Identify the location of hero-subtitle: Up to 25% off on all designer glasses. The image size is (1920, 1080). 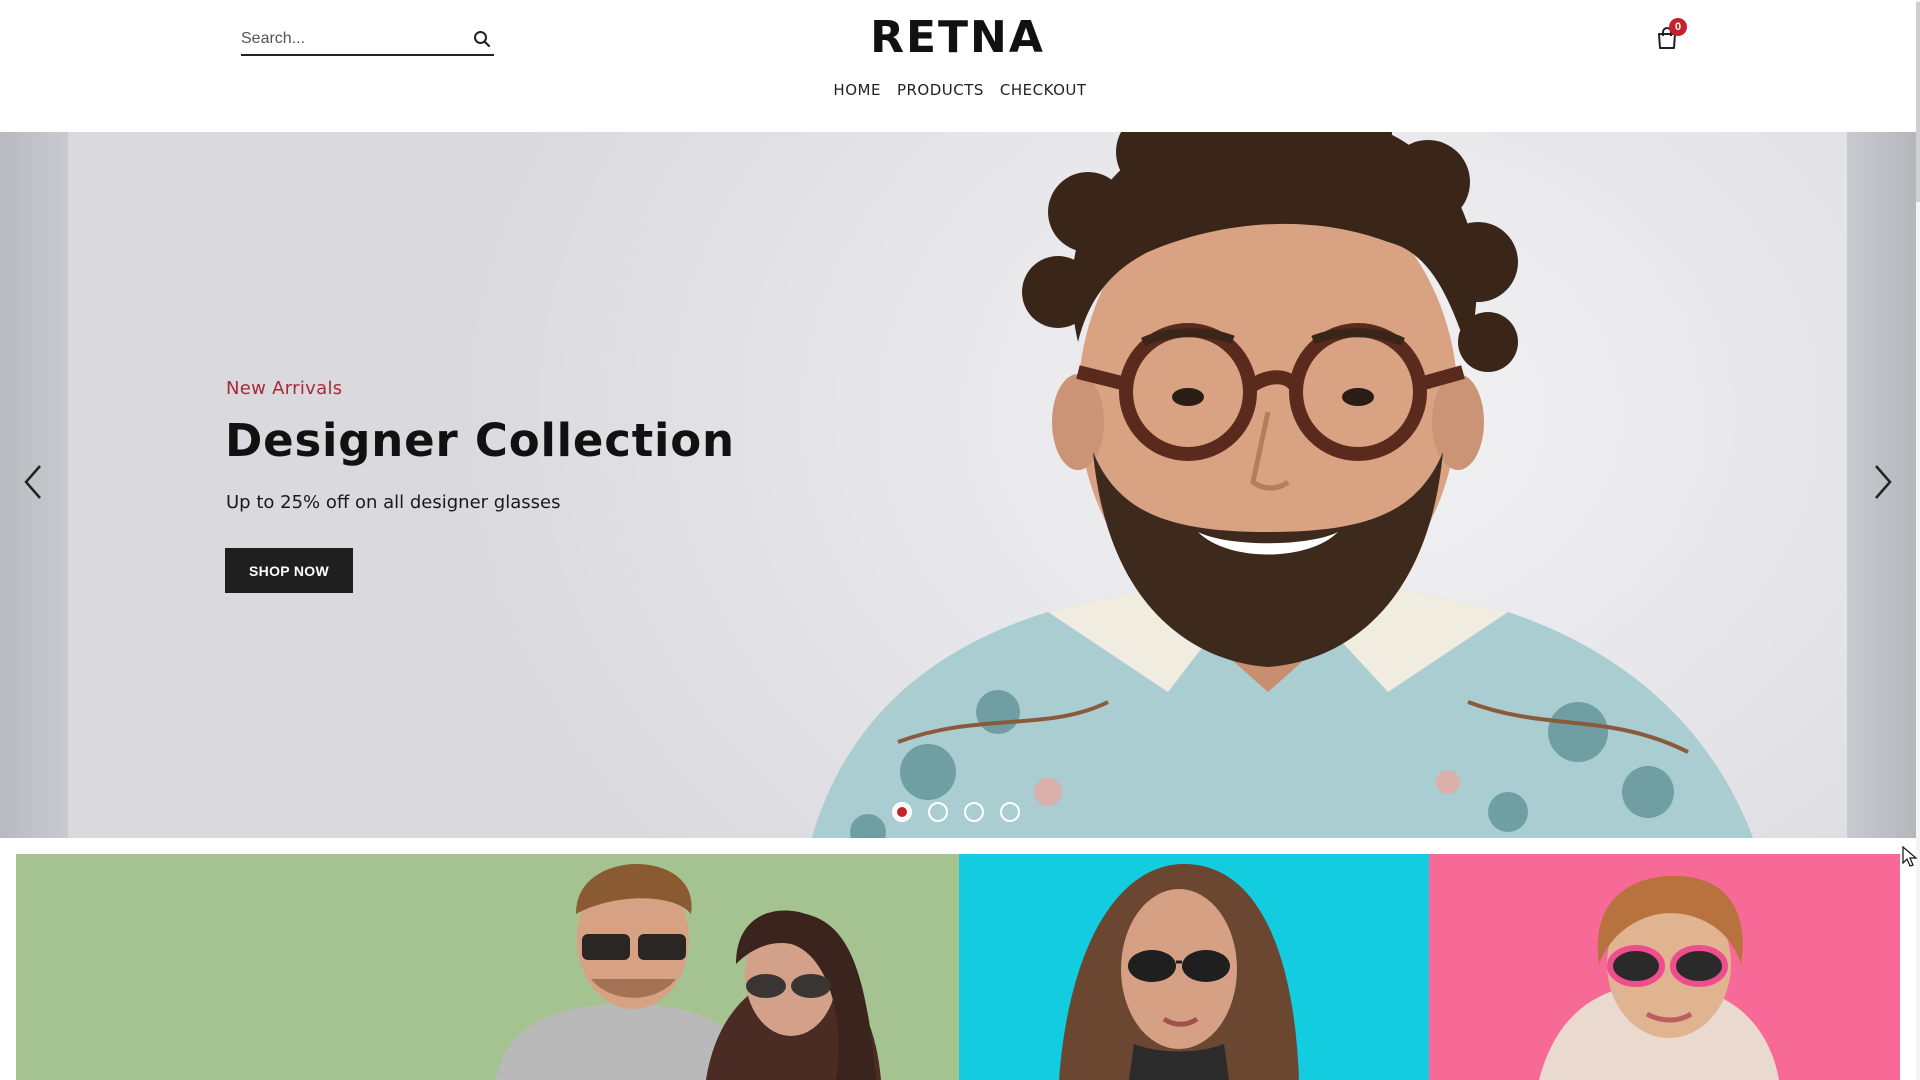
(393, 502).